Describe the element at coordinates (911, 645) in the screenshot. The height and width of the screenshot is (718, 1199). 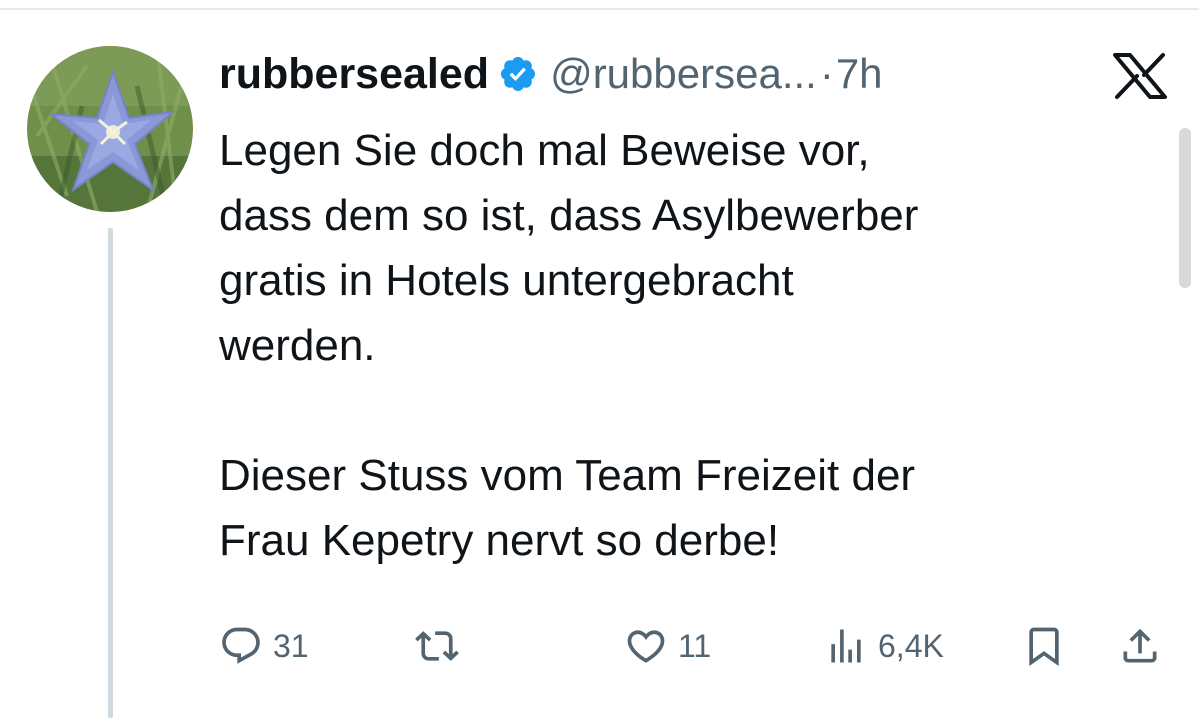
I see `views-count: 6,4K` at that location.